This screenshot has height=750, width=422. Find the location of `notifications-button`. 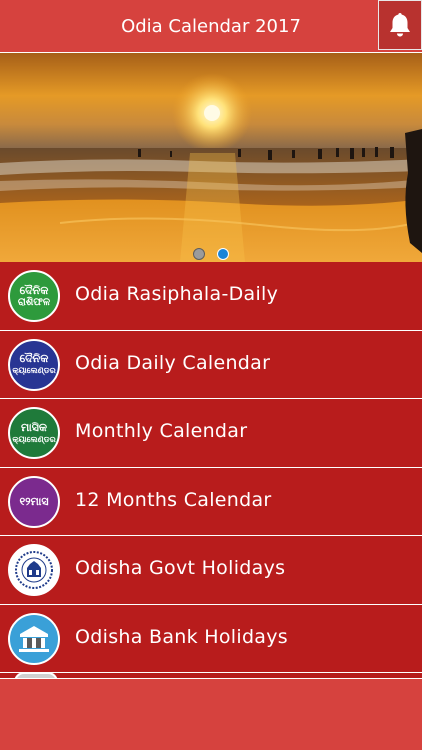

notifications-button is located at coordinates (400, 25).